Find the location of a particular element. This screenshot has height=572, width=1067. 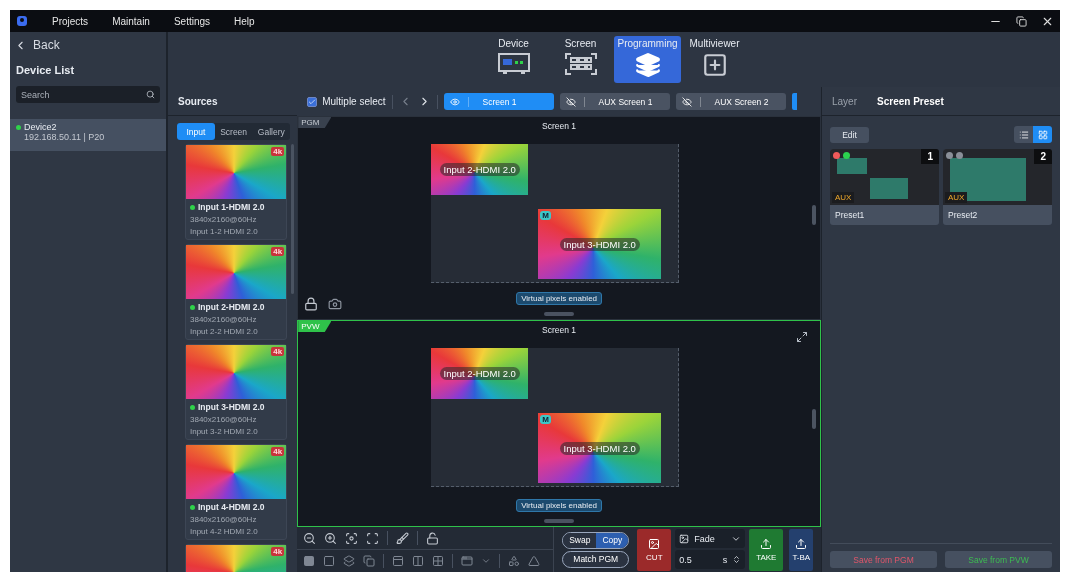

layer-up-icon is located at coordinates (349, 561).